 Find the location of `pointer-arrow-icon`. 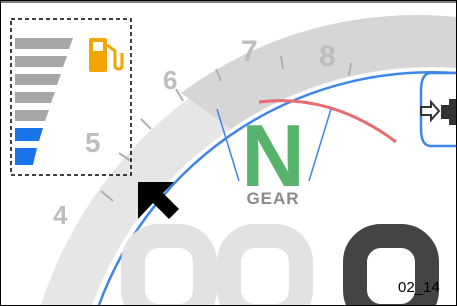

pointer-arrow-icon is located at coordinates (158, 200).